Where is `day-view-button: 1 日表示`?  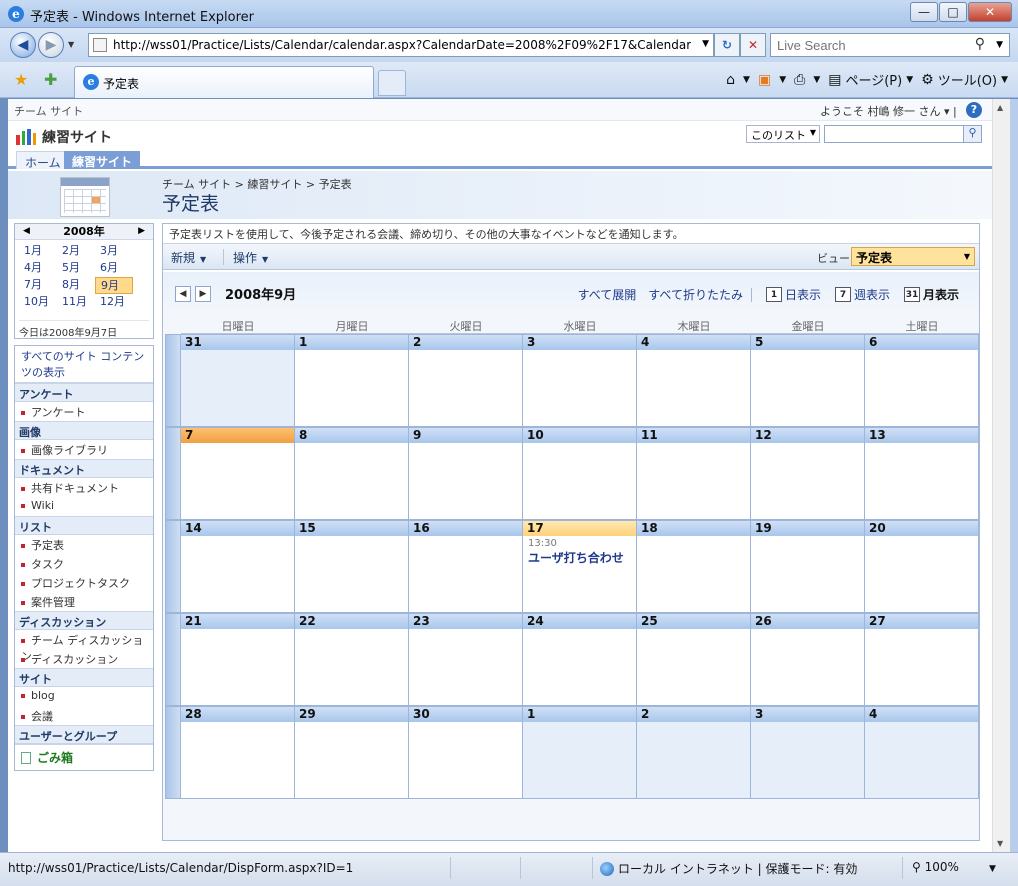
day-view-button: 1 日表示 is located at coordinates (793, 294).